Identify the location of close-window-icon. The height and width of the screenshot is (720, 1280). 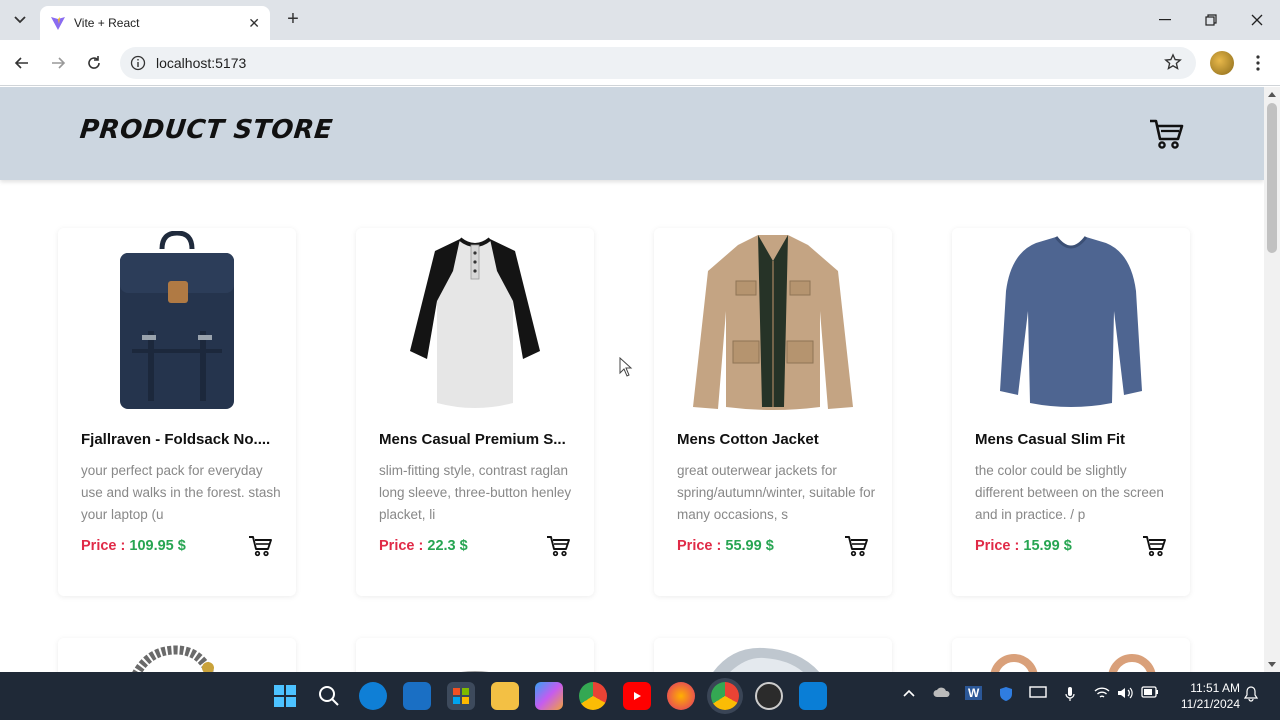
(1257, 20).